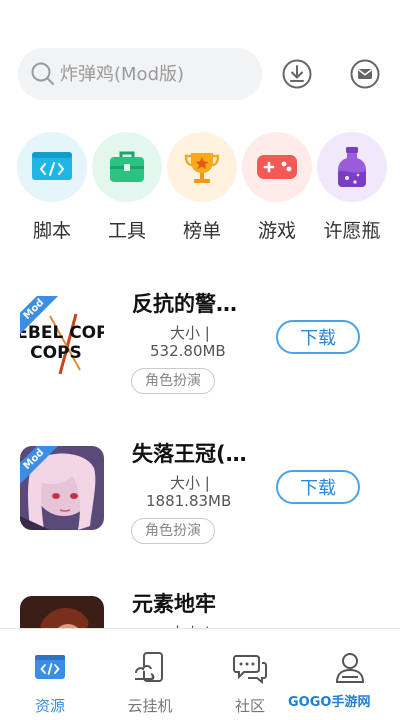 The image size is (400, 720). What do you see at coordinates (50, 683) in the screenshot?
I see `nav-item-resources: 资源` at bounding box center [50, 683].